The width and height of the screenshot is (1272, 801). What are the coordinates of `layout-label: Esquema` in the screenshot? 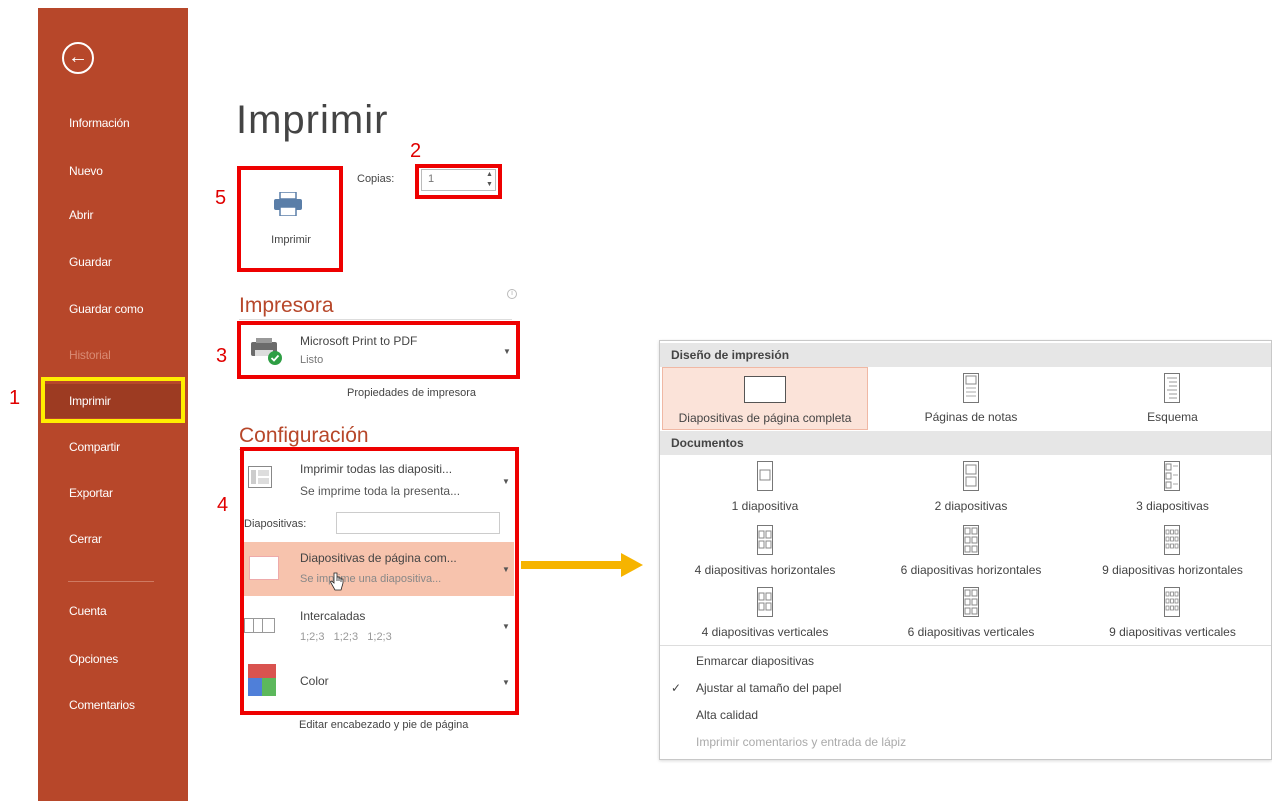 It's located at (1172, 417).